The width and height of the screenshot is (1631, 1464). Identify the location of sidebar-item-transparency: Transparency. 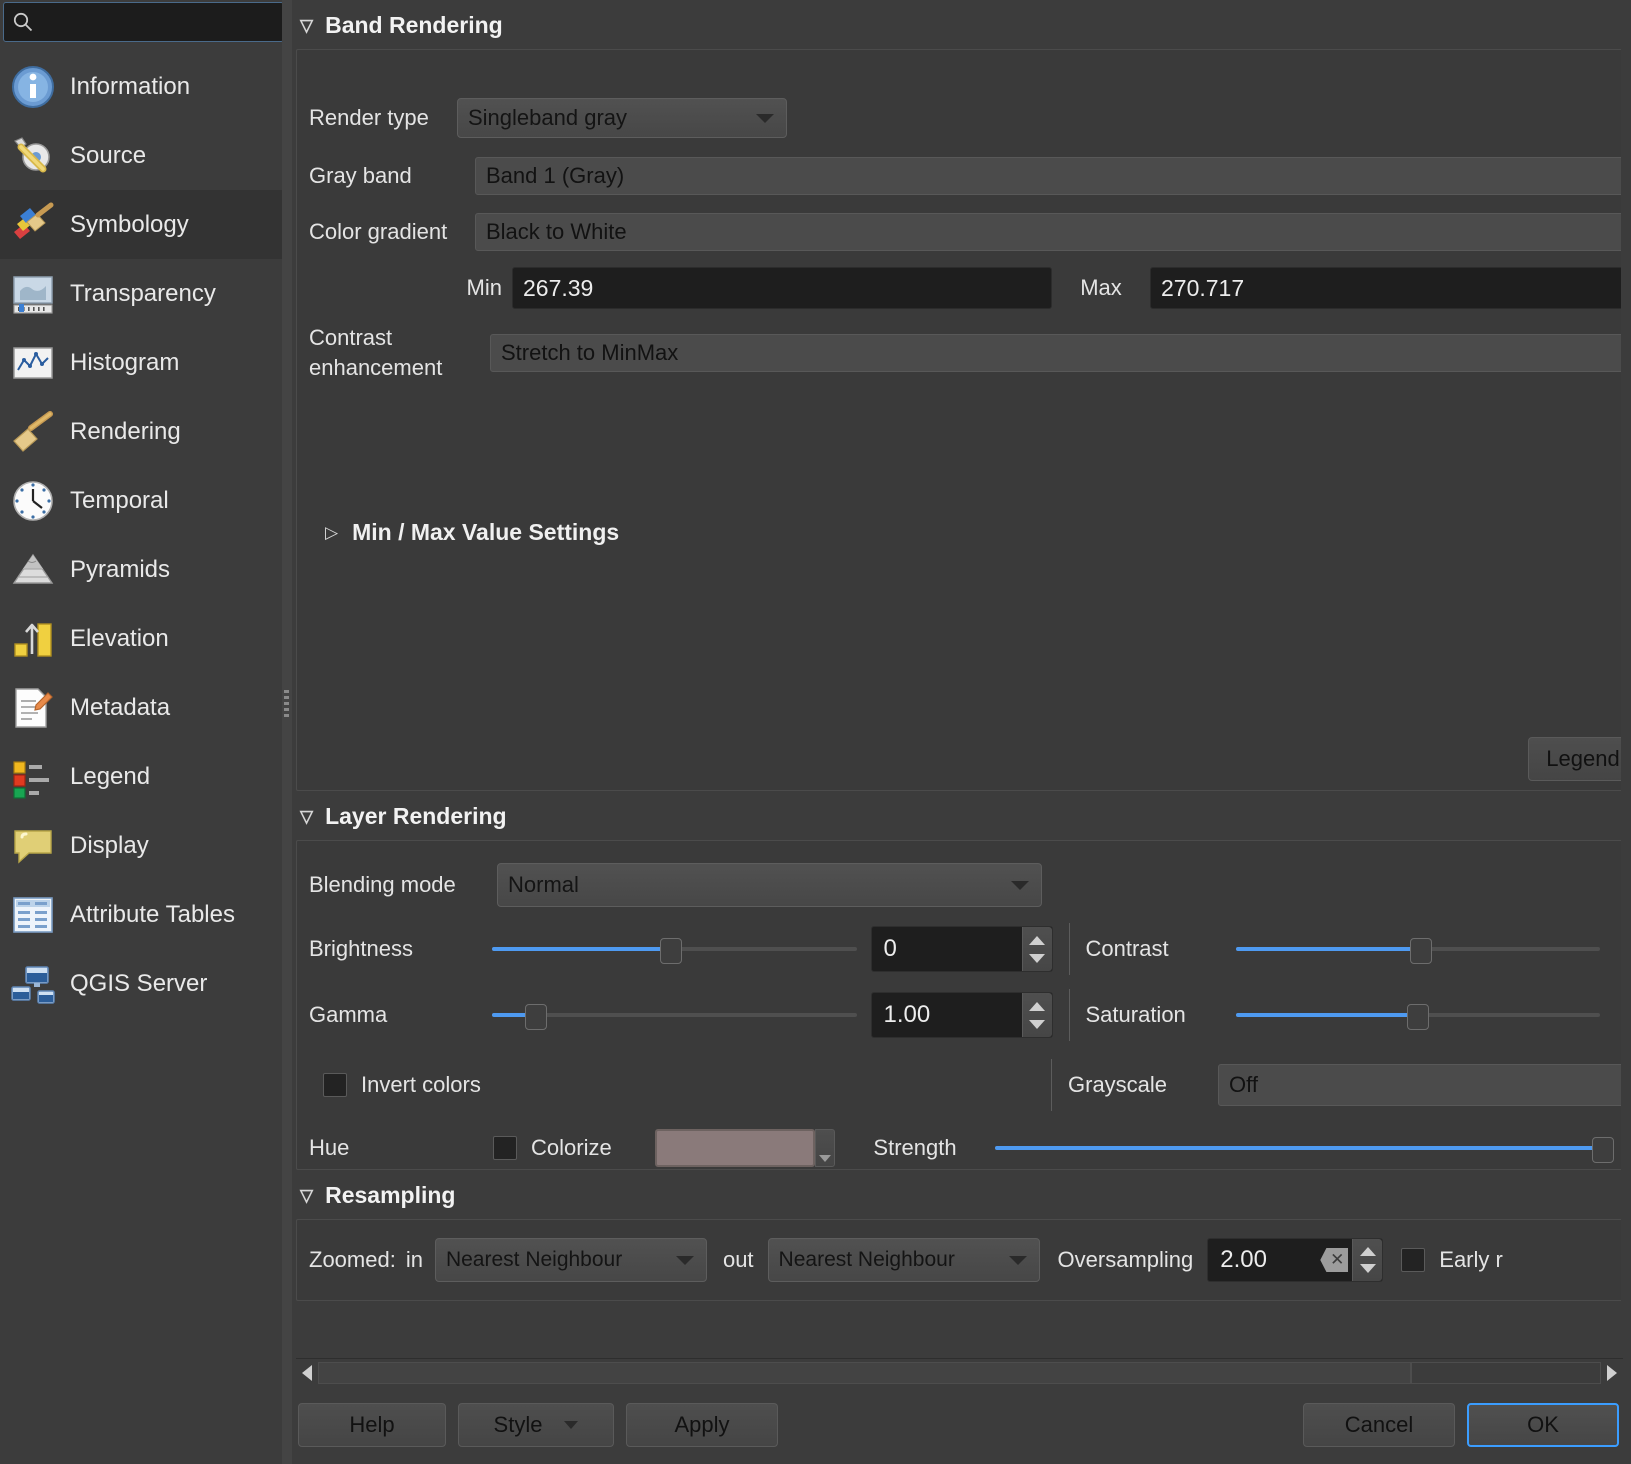
(143, 293).